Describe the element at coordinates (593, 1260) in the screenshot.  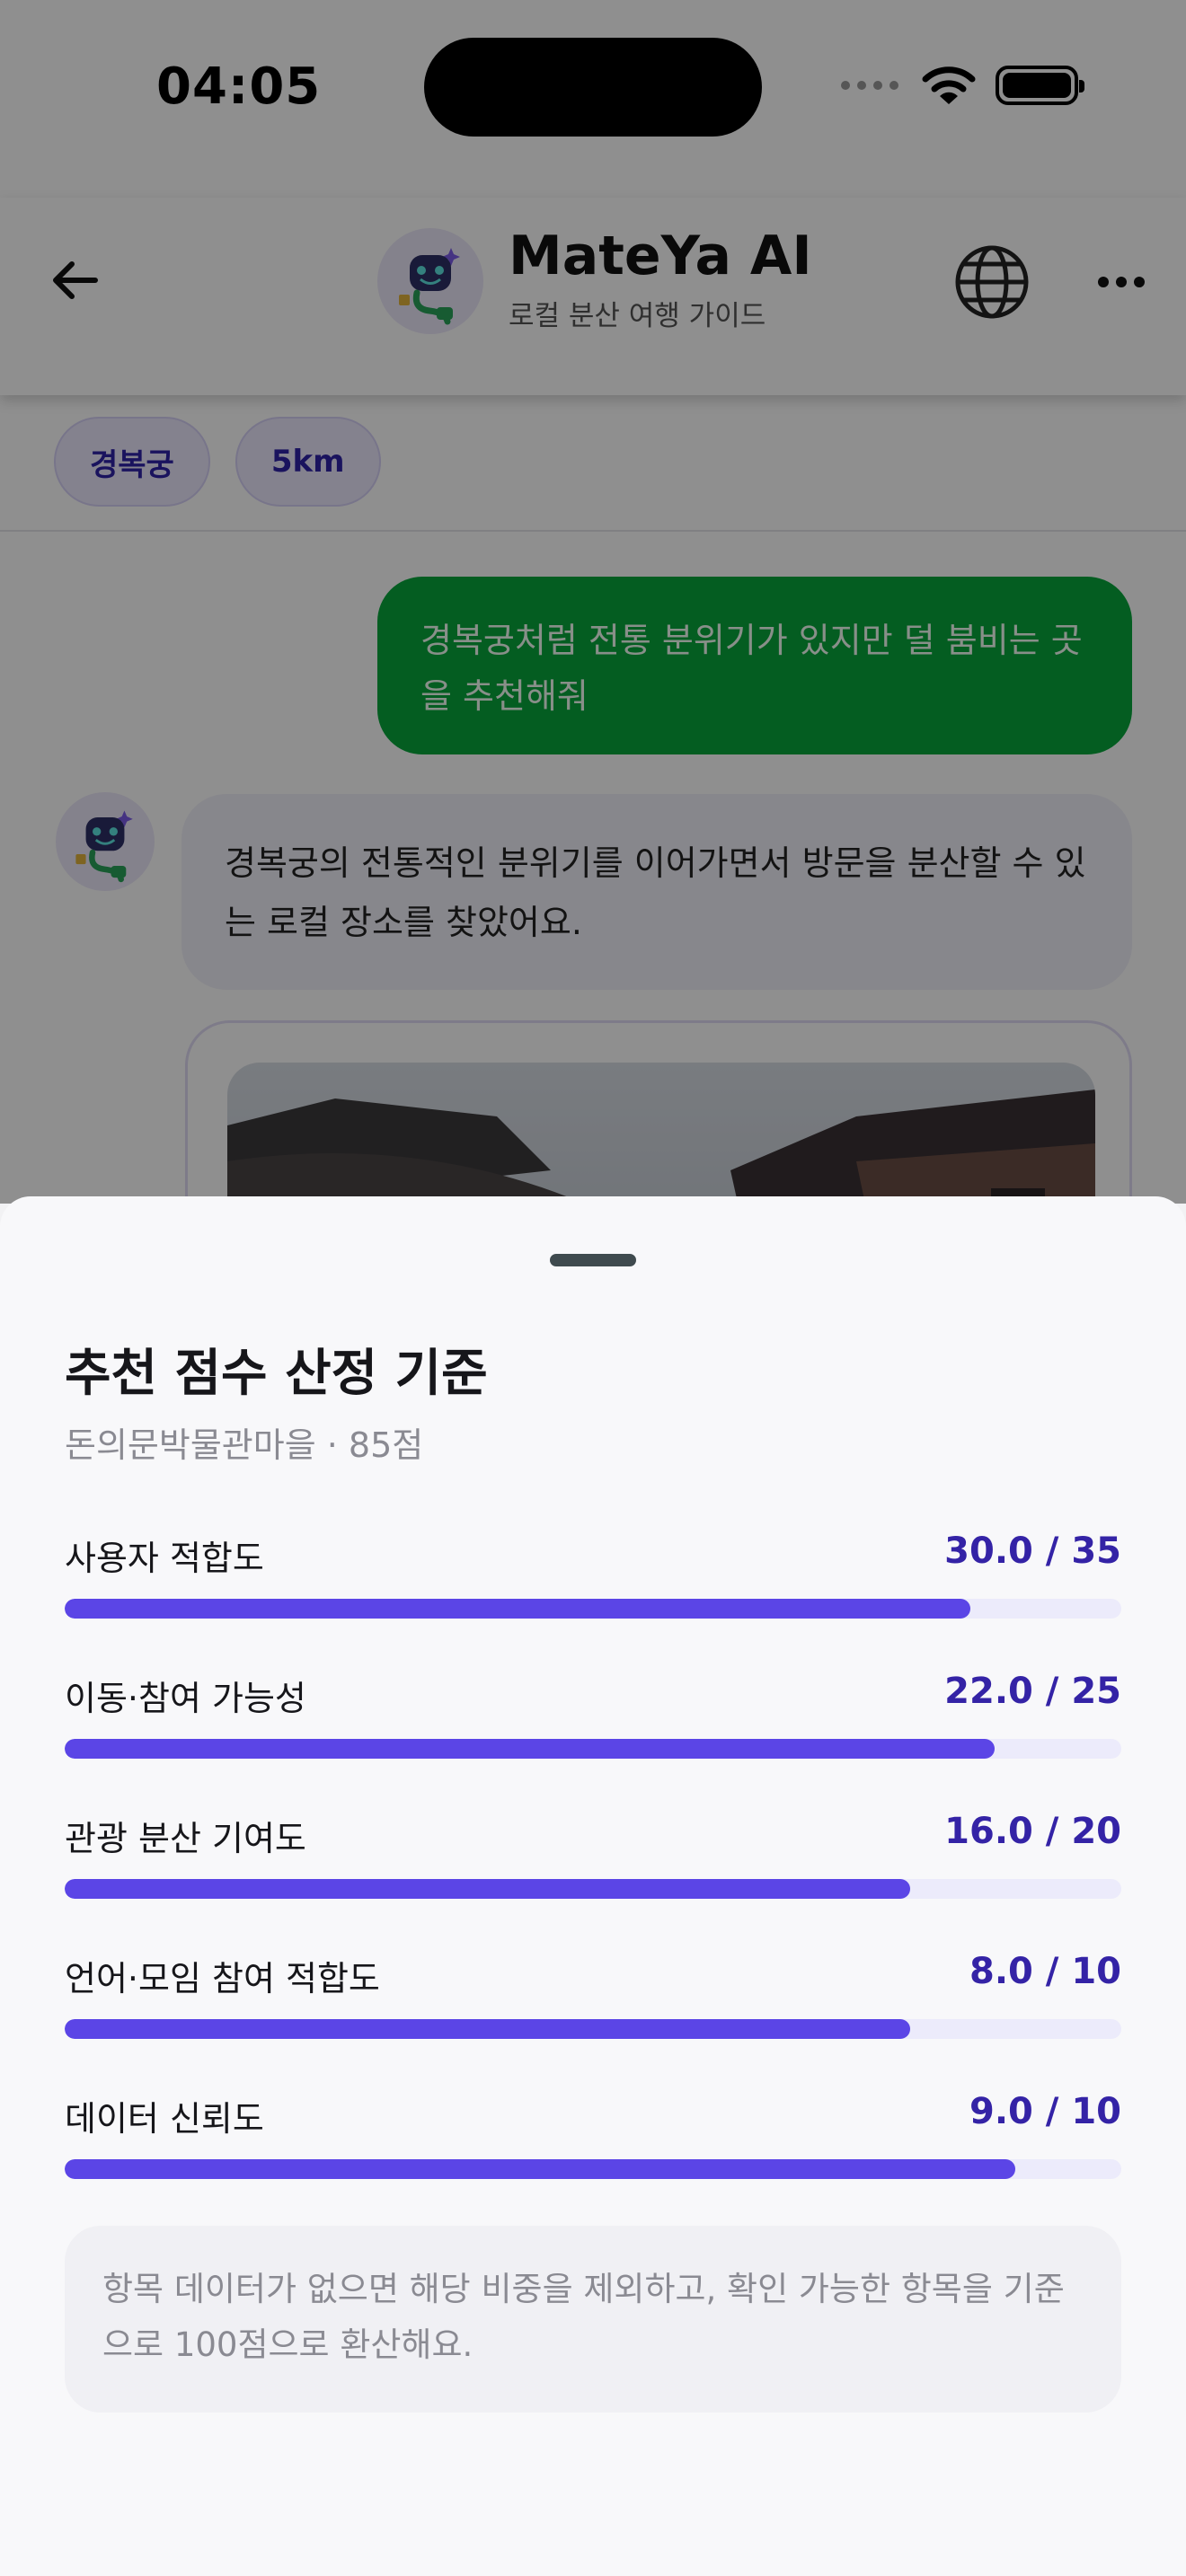
I see `sheet-drag-handle` at that location.